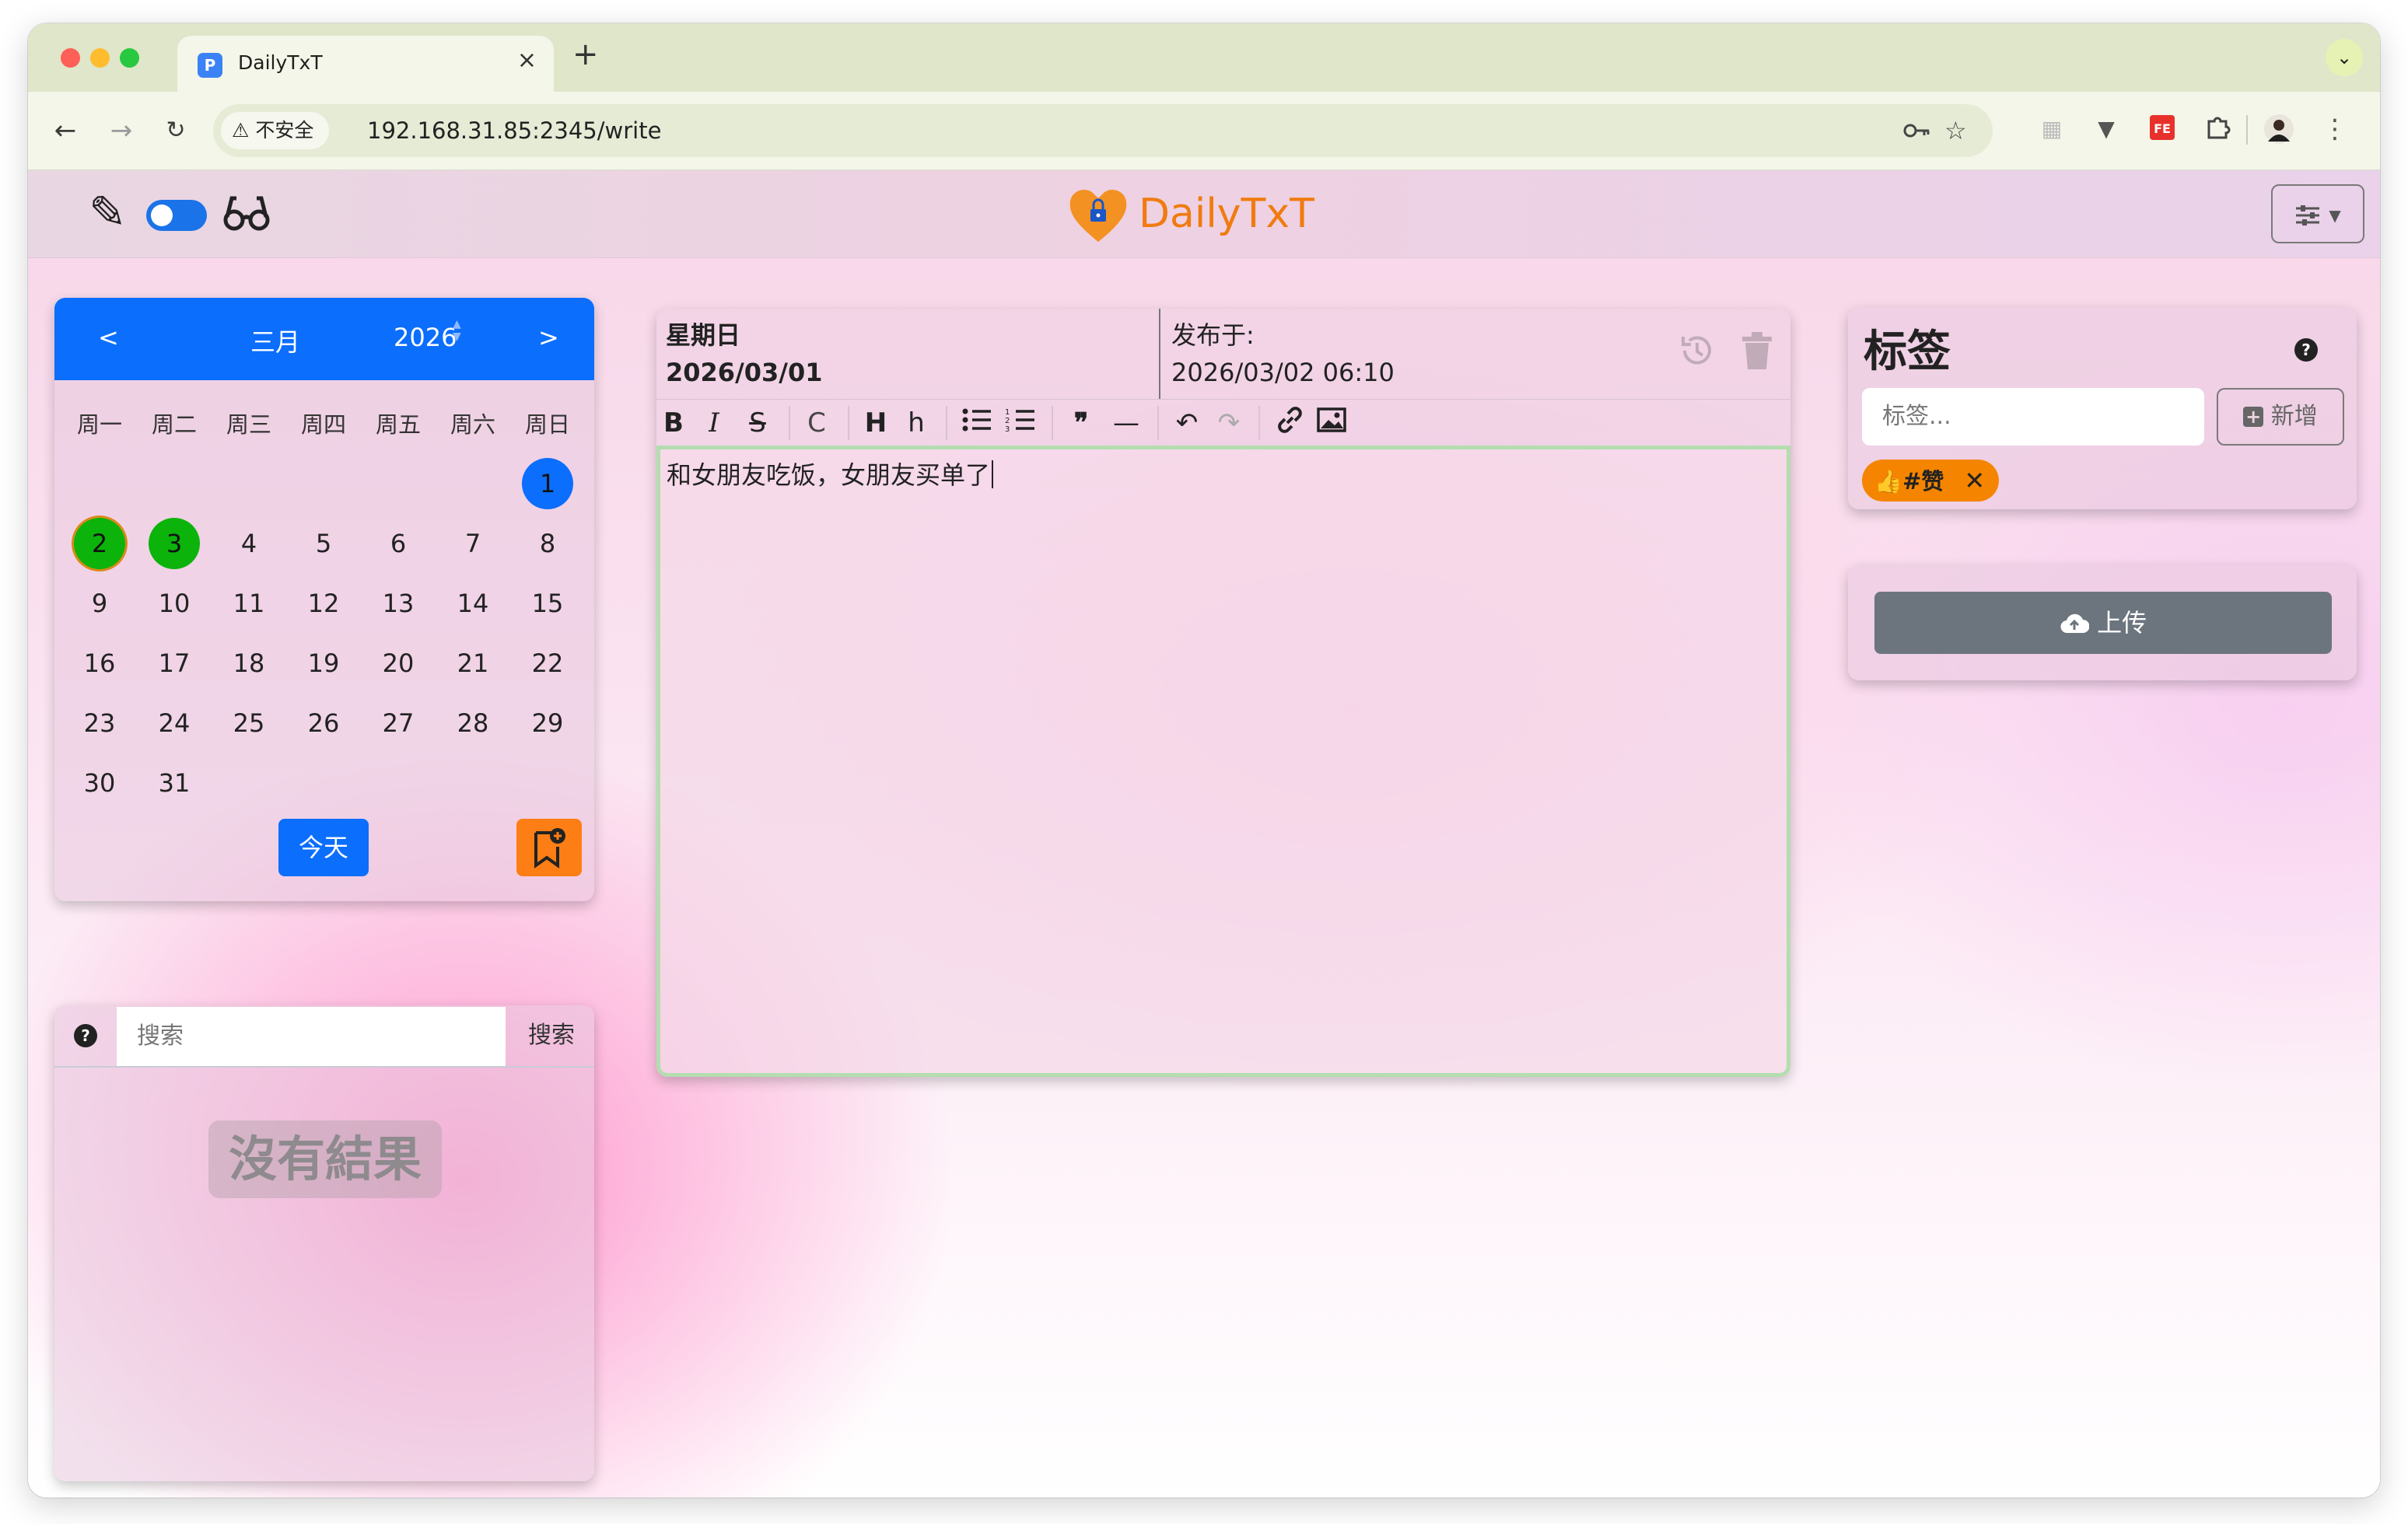 The width and height of the screenshot is (2408, 1524). I want to click on redo-icon: ↷, so click(1229, 423).